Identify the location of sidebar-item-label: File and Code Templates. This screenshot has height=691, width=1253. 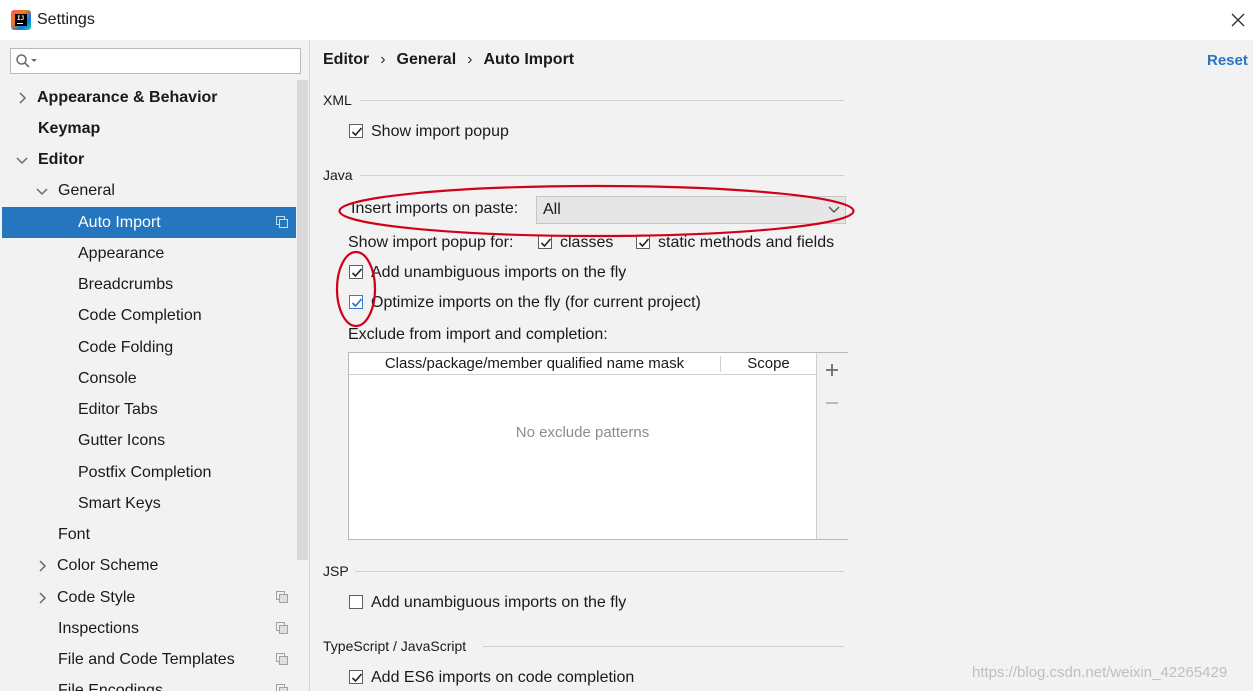
(146, 659).